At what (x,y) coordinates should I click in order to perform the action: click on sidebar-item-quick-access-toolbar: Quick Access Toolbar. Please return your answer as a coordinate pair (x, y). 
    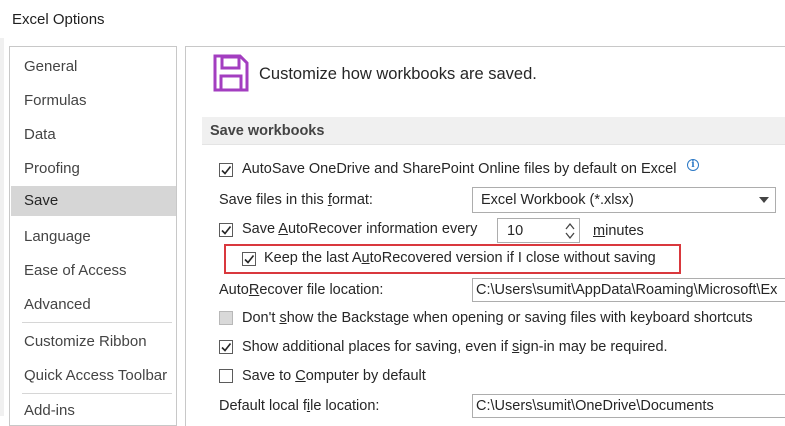
    Looking at the image, I should click on (93, 376).